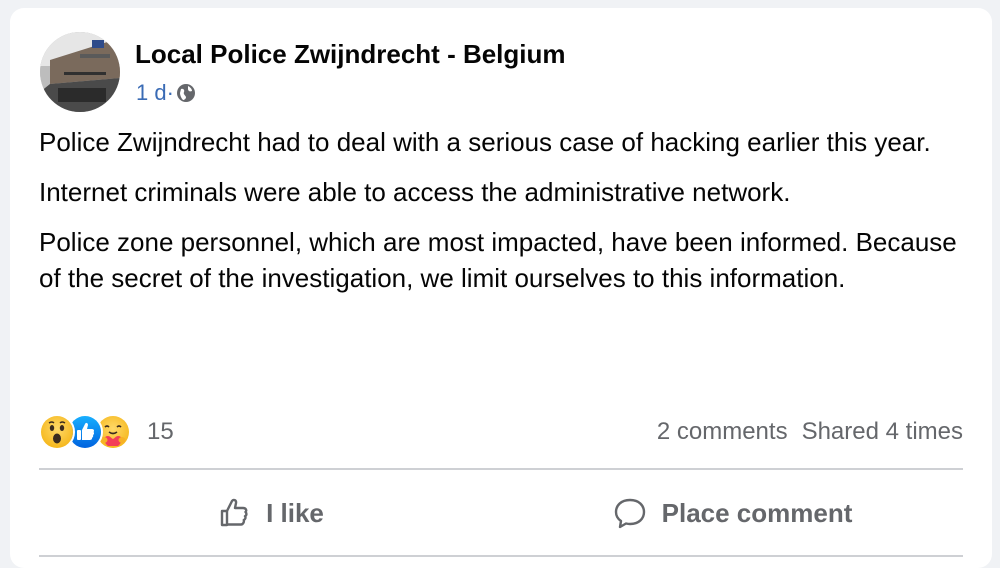 Image resolution: width=1000 pixels, height=568 pixels. What do you see at coordinates (882, 432) in the screenshot?
I see `shares-count-link: Shared 4 times` at bounding box center [882, 432].